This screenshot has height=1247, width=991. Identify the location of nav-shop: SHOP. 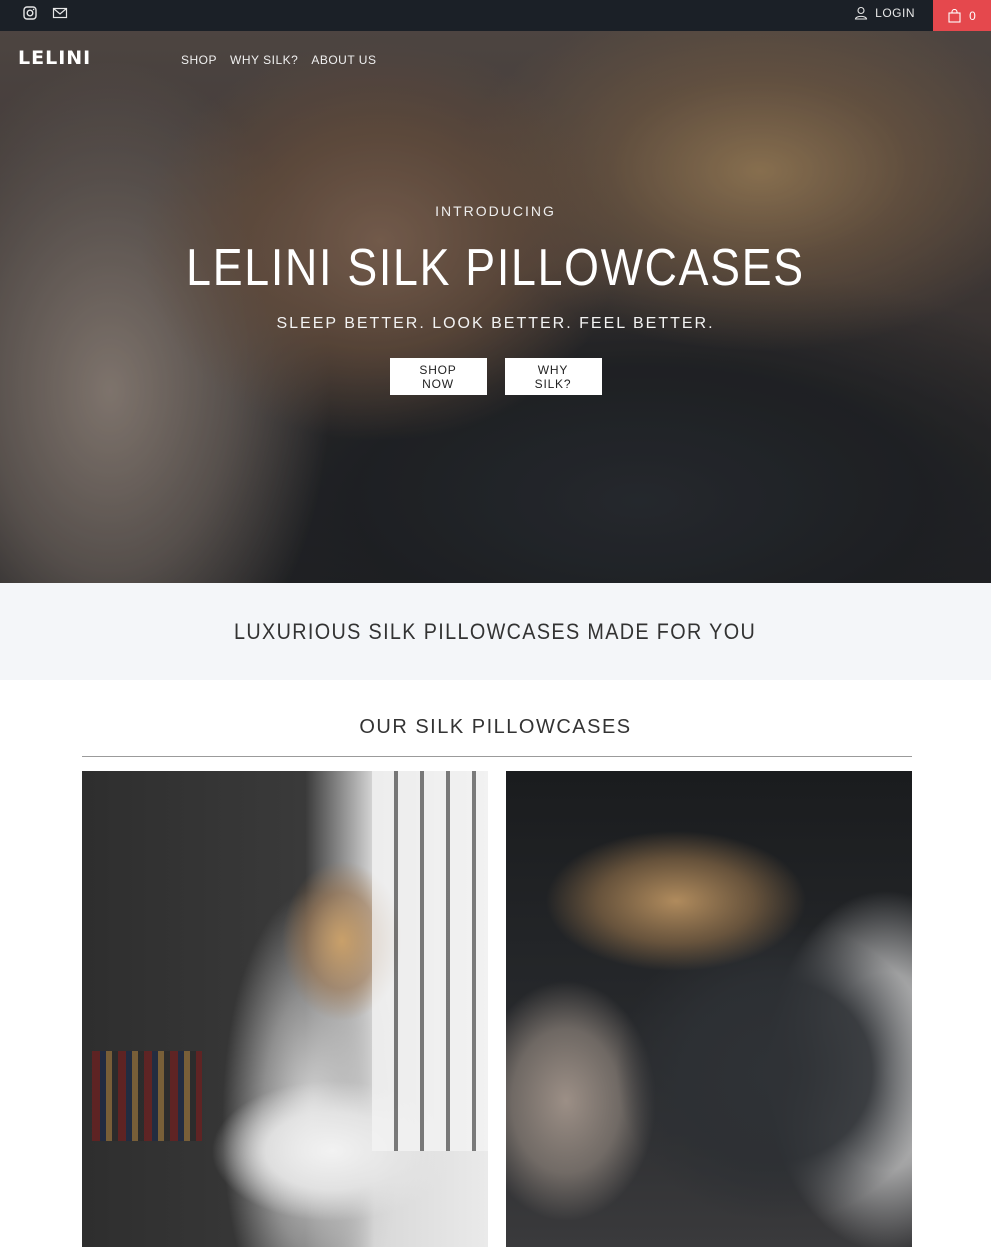
(199, 60).